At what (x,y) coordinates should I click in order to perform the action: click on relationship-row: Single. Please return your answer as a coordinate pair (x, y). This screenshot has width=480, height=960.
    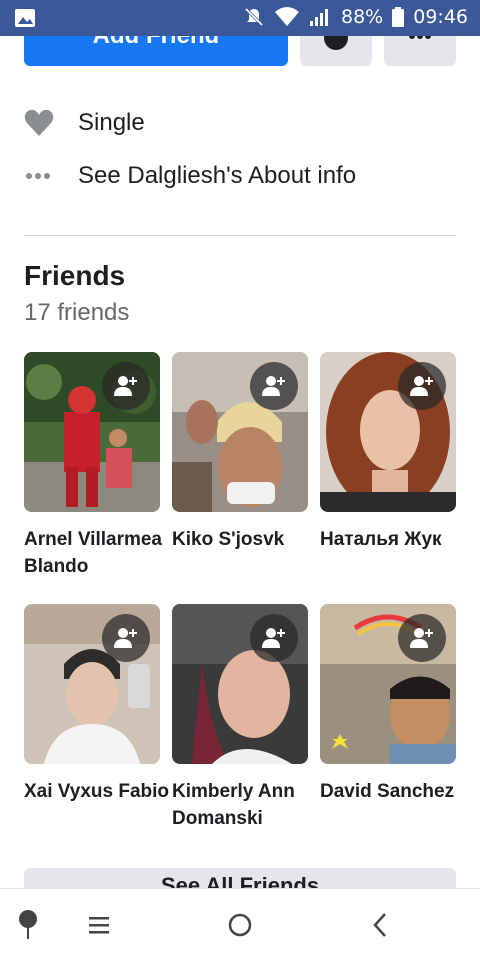
    Looking at the image, I should click on (84, 123).